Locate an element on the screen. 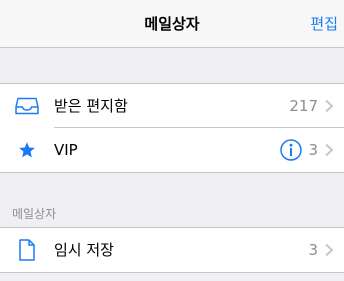  document-icon is located at coordinates (27, 250).